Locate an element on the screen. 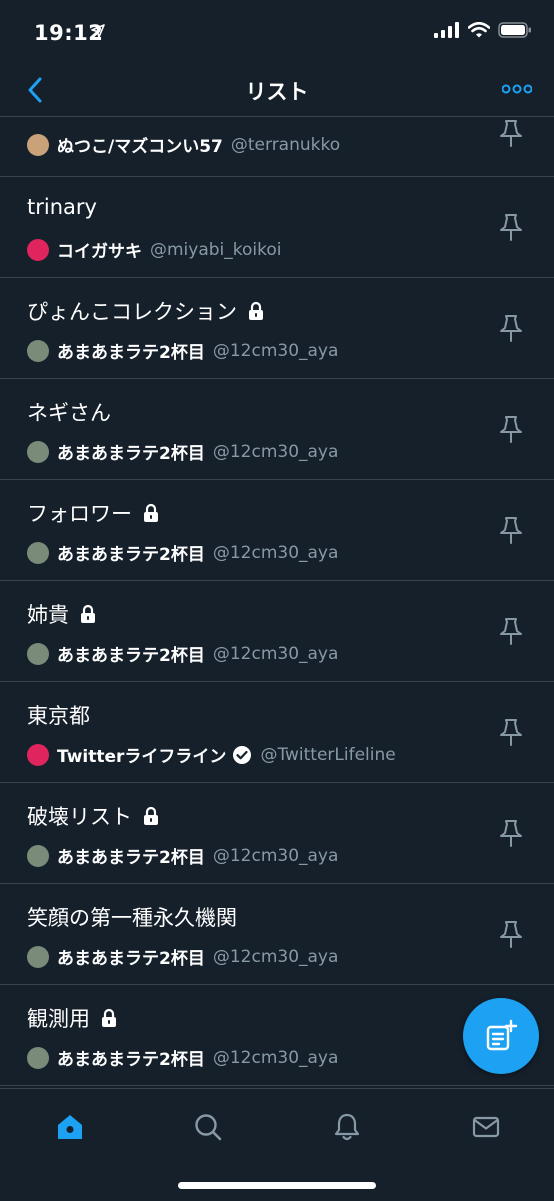 The height and width of the screenshot is (1201, 554). tab-home is located at coordinates (70, 1127).